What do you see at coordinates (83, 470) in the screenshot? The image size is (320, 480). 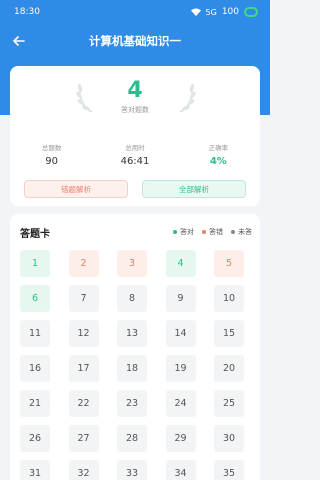 I see `question-cell: 32` at bounding box center [83, 470].